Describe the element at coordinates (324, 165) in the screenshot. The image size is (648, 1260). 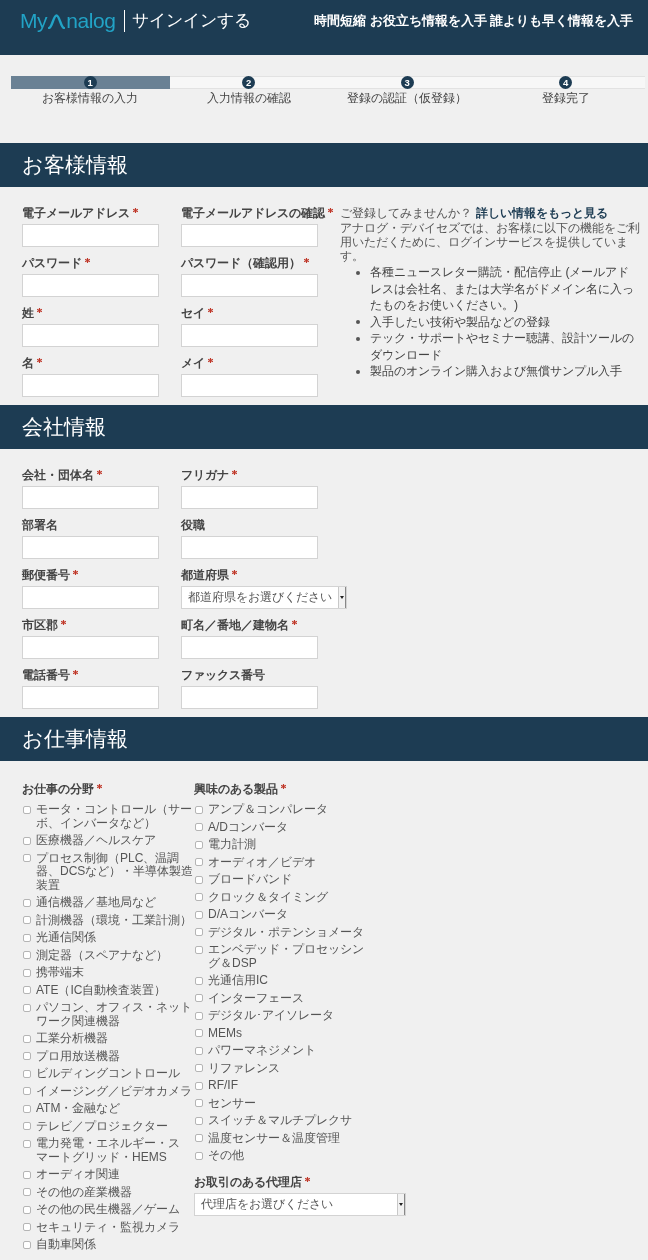
I see `section-header: お客様情報` at that location.